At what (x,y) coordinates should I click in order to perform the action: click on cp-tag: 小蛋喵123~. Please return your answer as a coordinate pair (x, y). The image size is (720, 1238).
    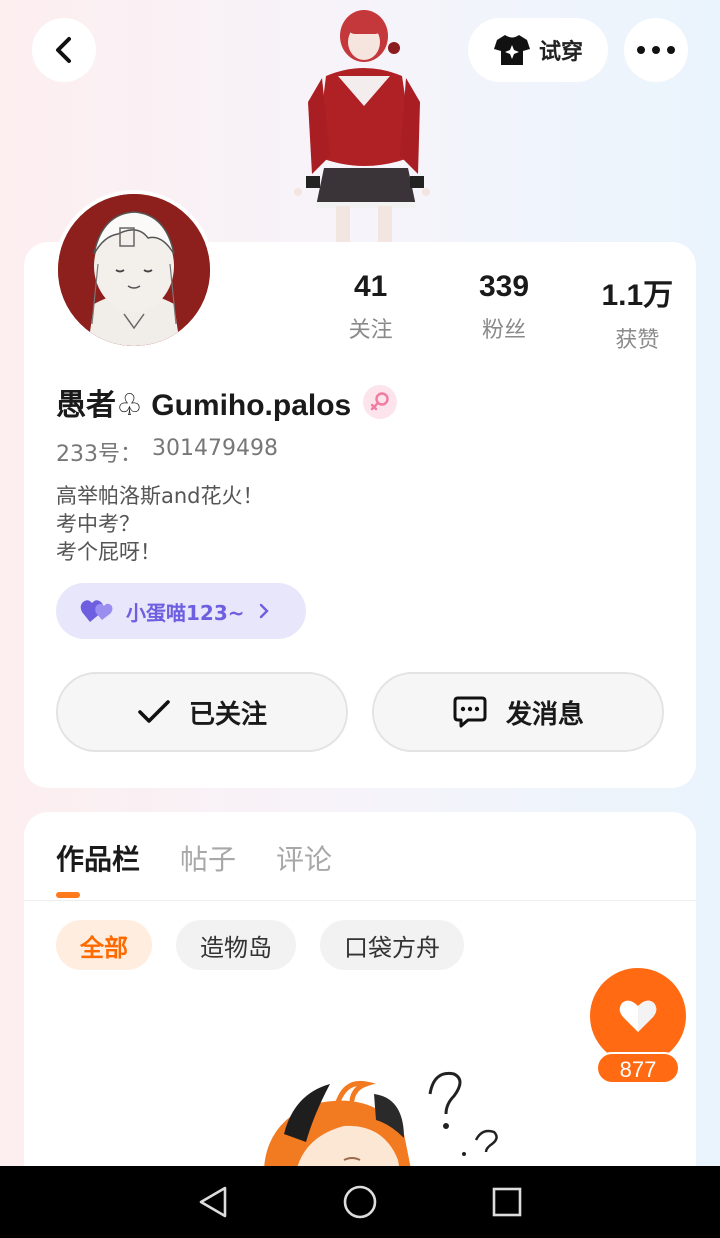
    Looking at the image, I should click on (181, 611).